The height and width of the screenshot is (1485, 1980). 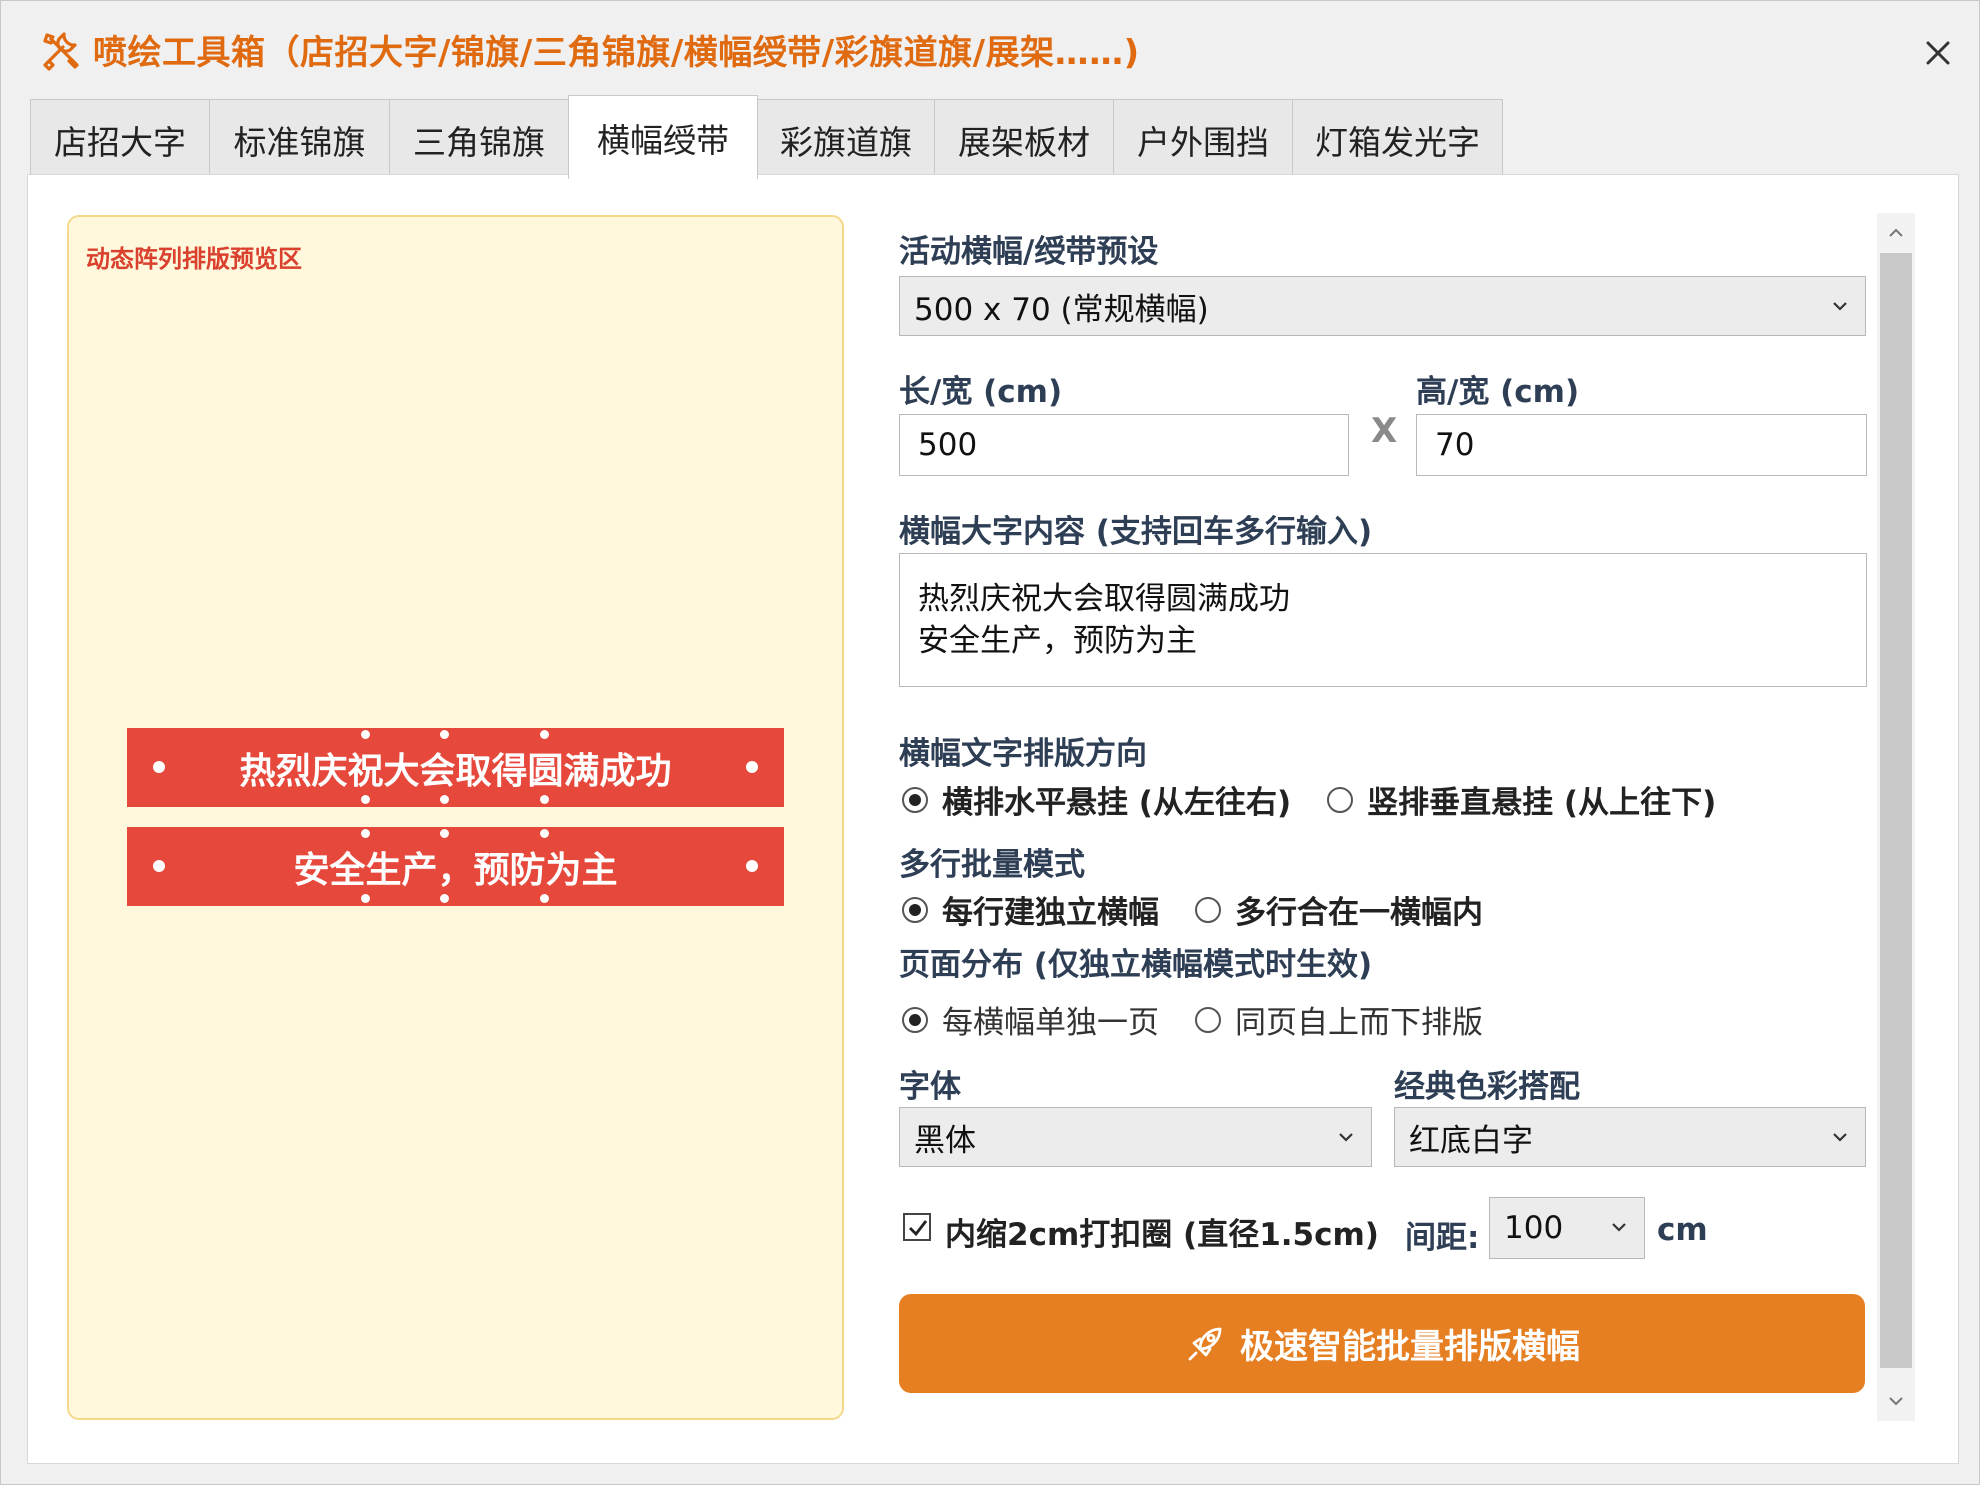 I want to click on tab-lightbox: 灯箱发光字, so click(x=1397, y=139).